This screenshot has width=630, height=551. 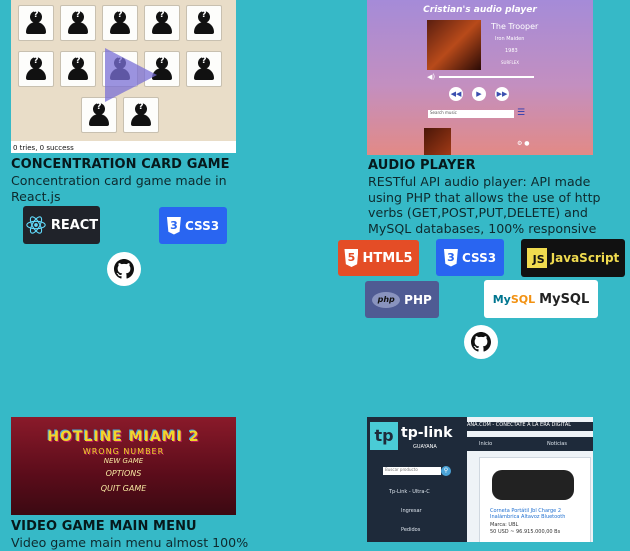 I want to click on php-icon: php, so click(x=386, y=299).